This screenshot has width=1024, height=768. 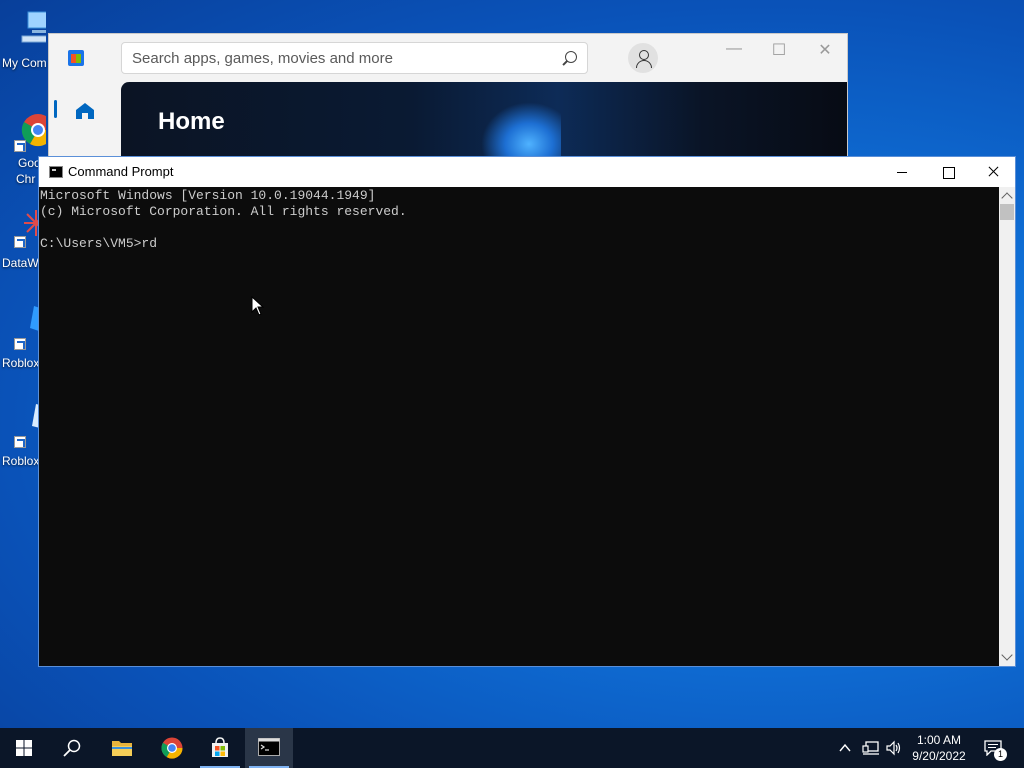 I want to click on store-search-input: Search apps, games, movies and more, so click(x=354, y=58).